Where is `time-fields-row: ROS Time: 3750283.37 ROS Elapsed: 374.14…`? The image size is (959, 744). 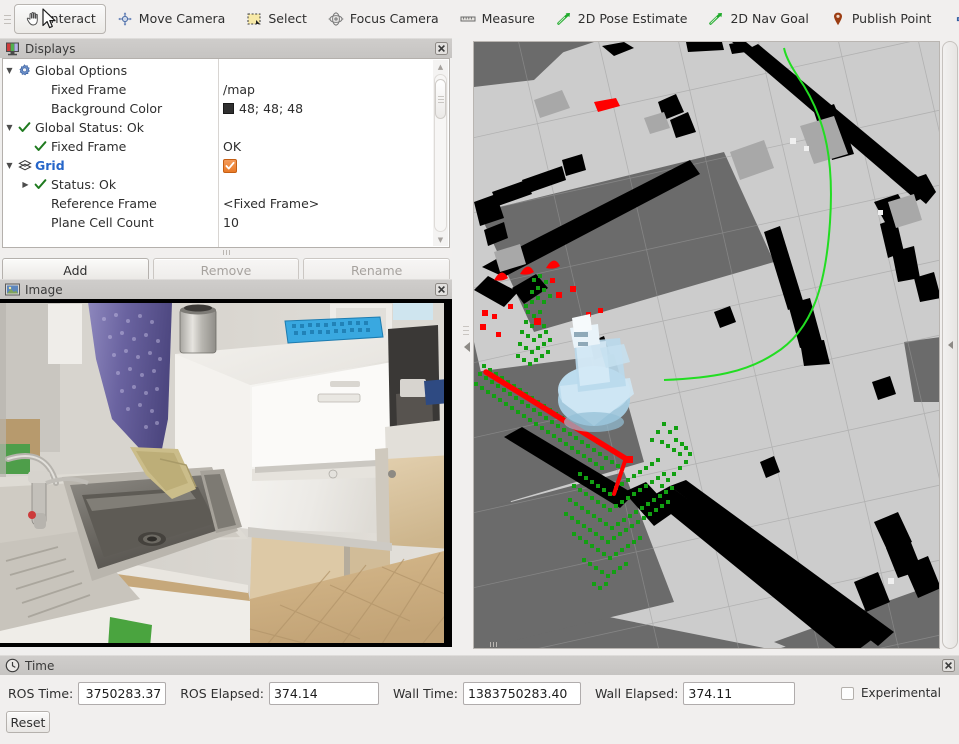
time-fields-row: ROS Time: 3750283.37 ROS Elapsed: 374.14… is located at coordinates (479, 693).